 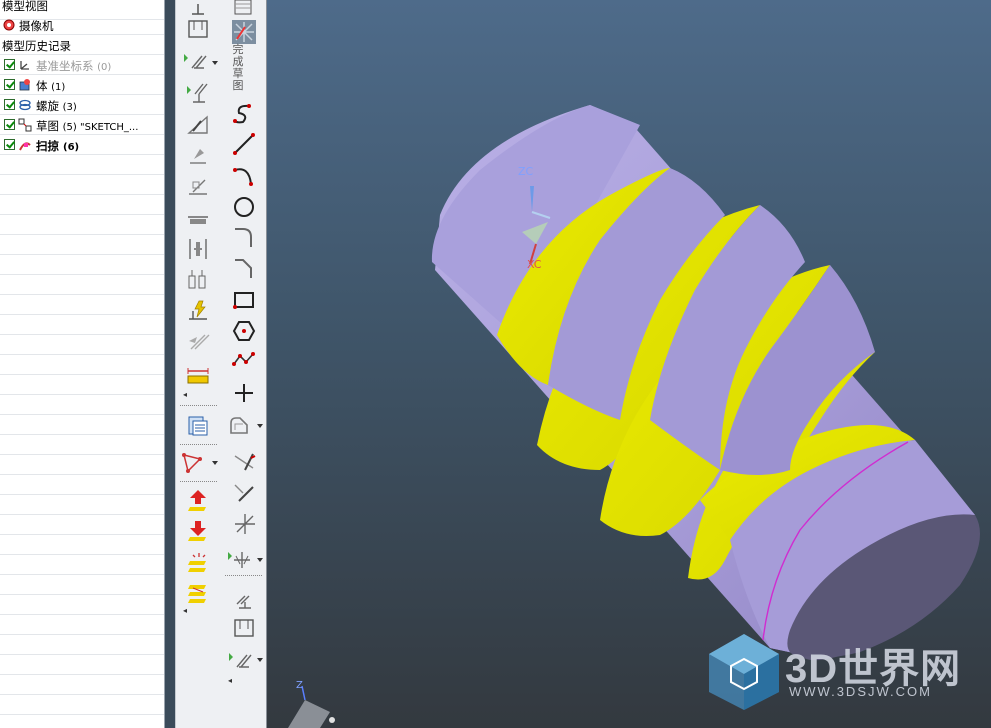 What do you see at coordinates (198, 562) in the screenshot?
I see `layer-move-icon` at bounding box center [198, 562].